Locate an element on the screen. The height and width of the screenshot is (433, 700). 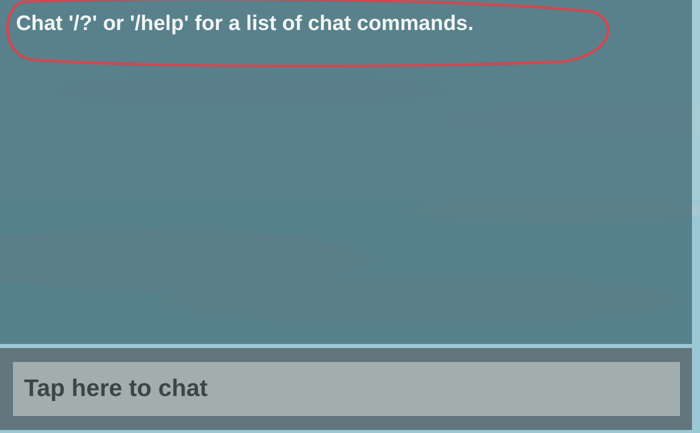
chat-message: Chat '/?' or '/help' for a list of chat commands. is located at coordinates (245, 23).